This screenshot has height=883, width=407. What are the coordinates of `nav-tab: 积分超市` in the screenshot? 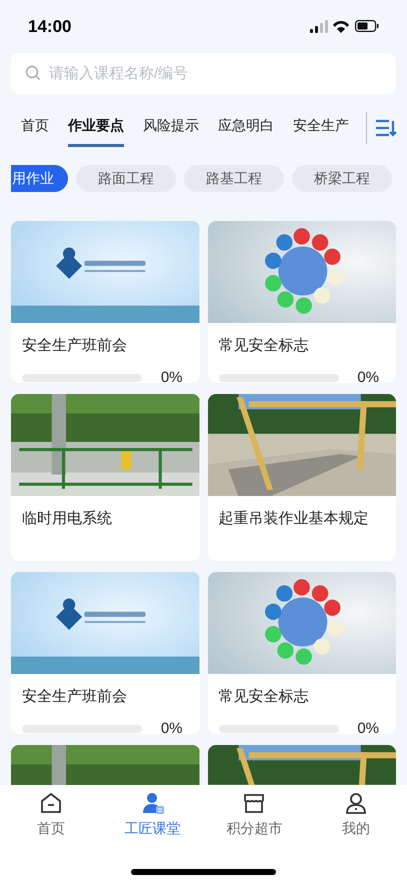 It's located at (255, 817).